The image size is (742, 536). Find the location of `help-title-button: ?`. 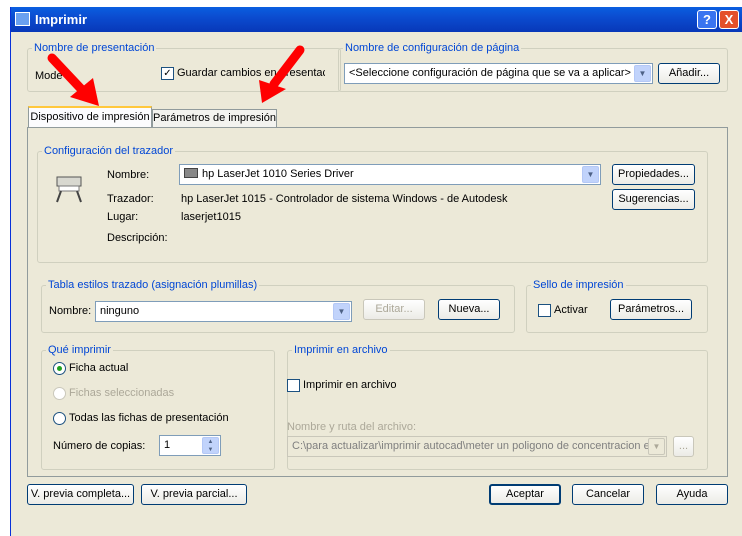

help-title-button: ? is located at coordinates (707, 19).